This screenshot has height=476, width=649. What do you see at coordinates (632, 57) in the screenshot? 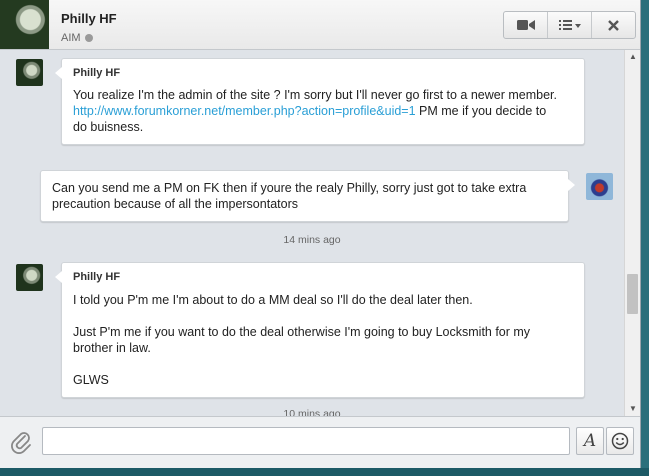
I see `scroll-up-icon: ▲` at bounding box center [632, 57].